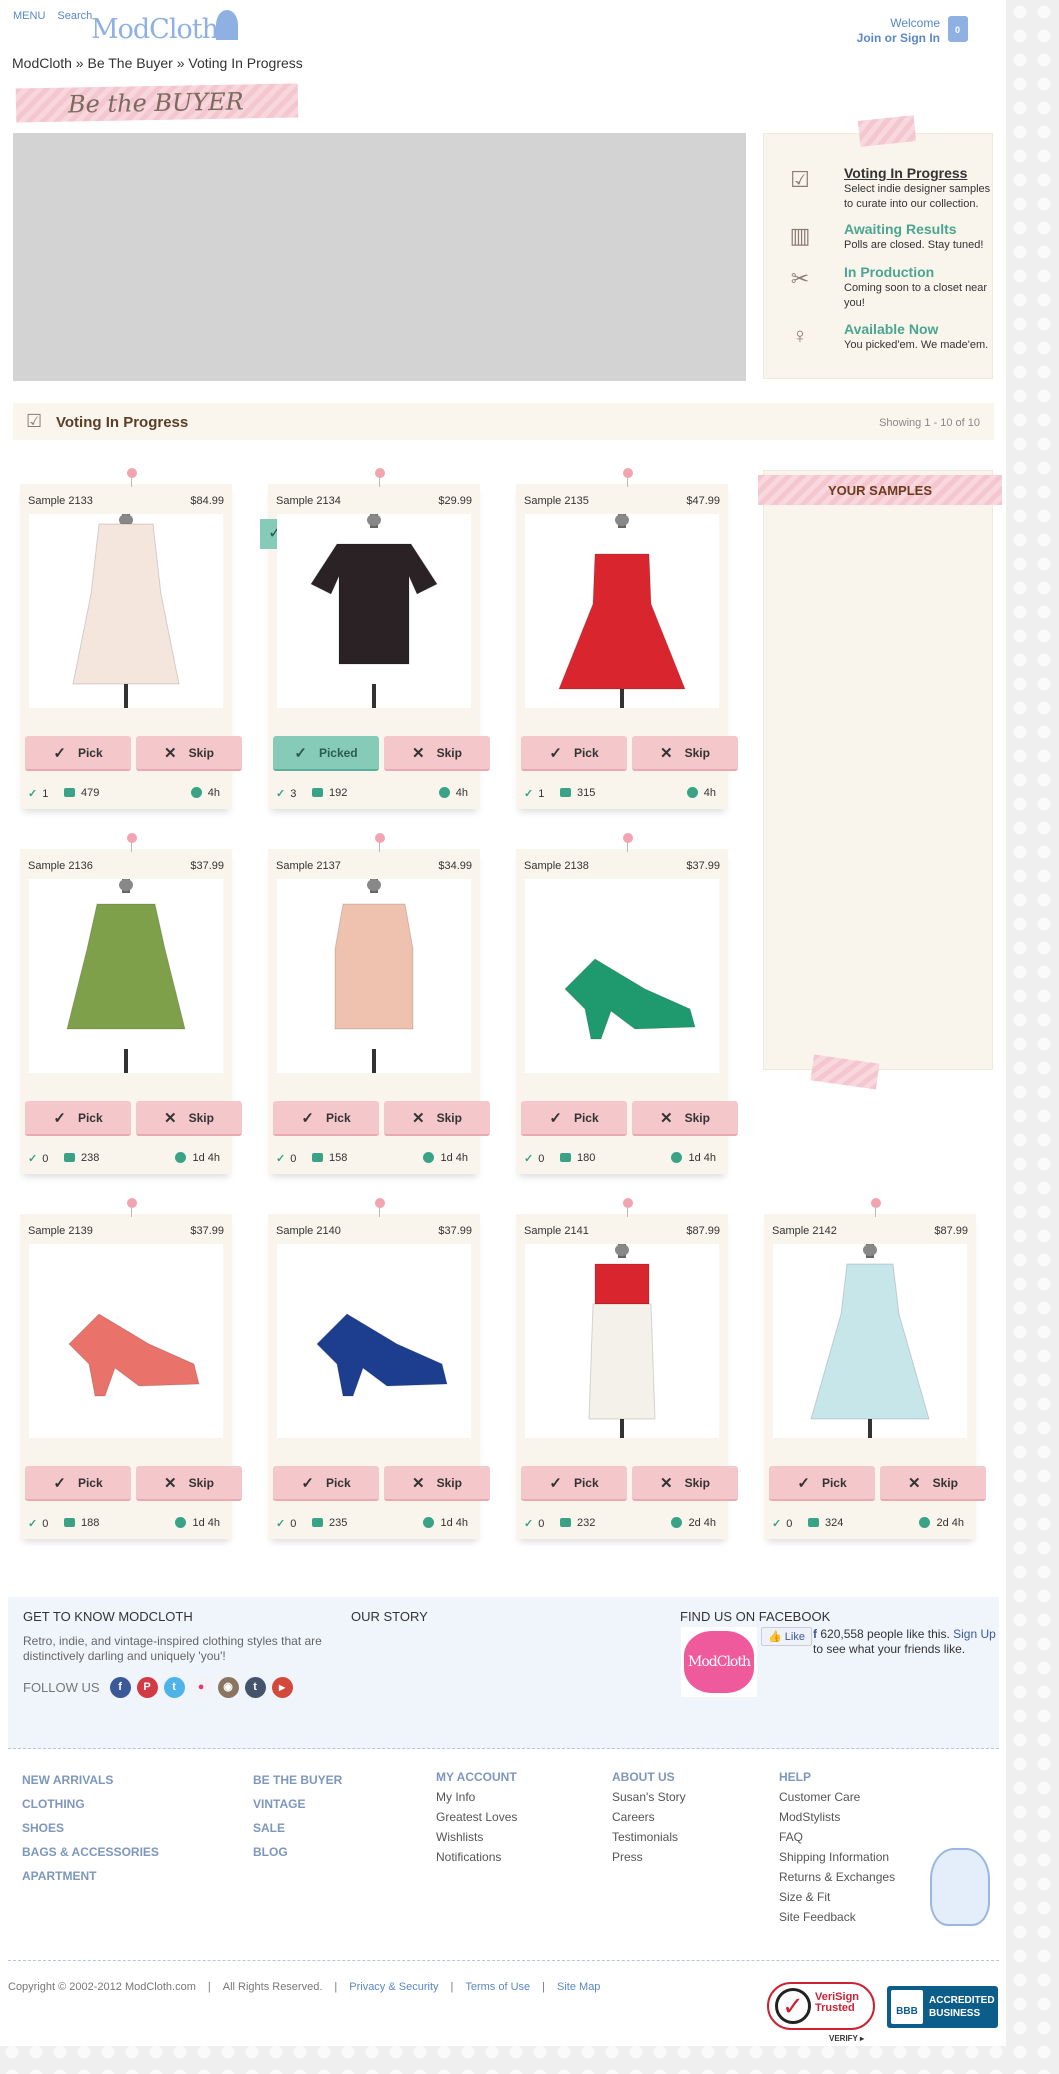 This screenshot has width=1059, height=2074. Describe the element at coordinates (649, 1817) in the screenshot. I see `footer-link: Careers` at that location.